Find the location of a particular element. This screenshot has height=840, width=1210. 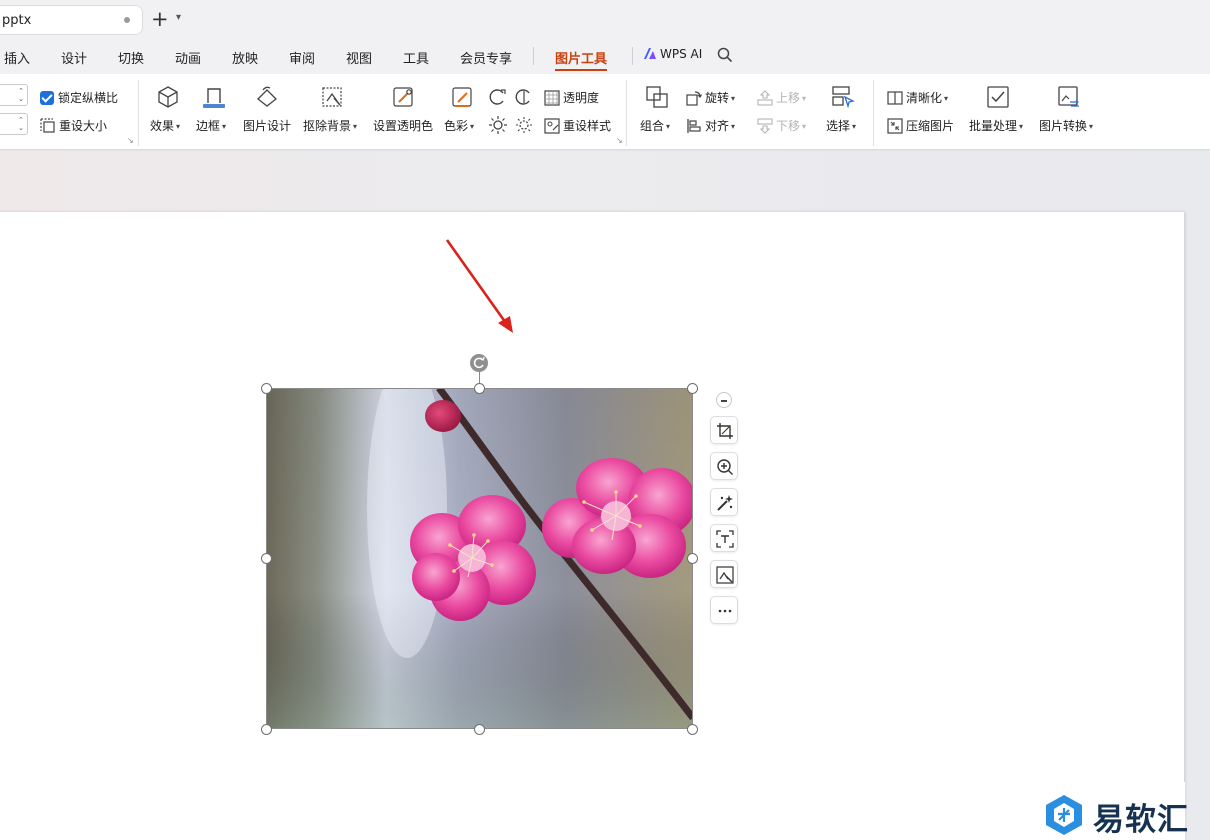

contrast-down-icon is located at coordinates (524, 97).